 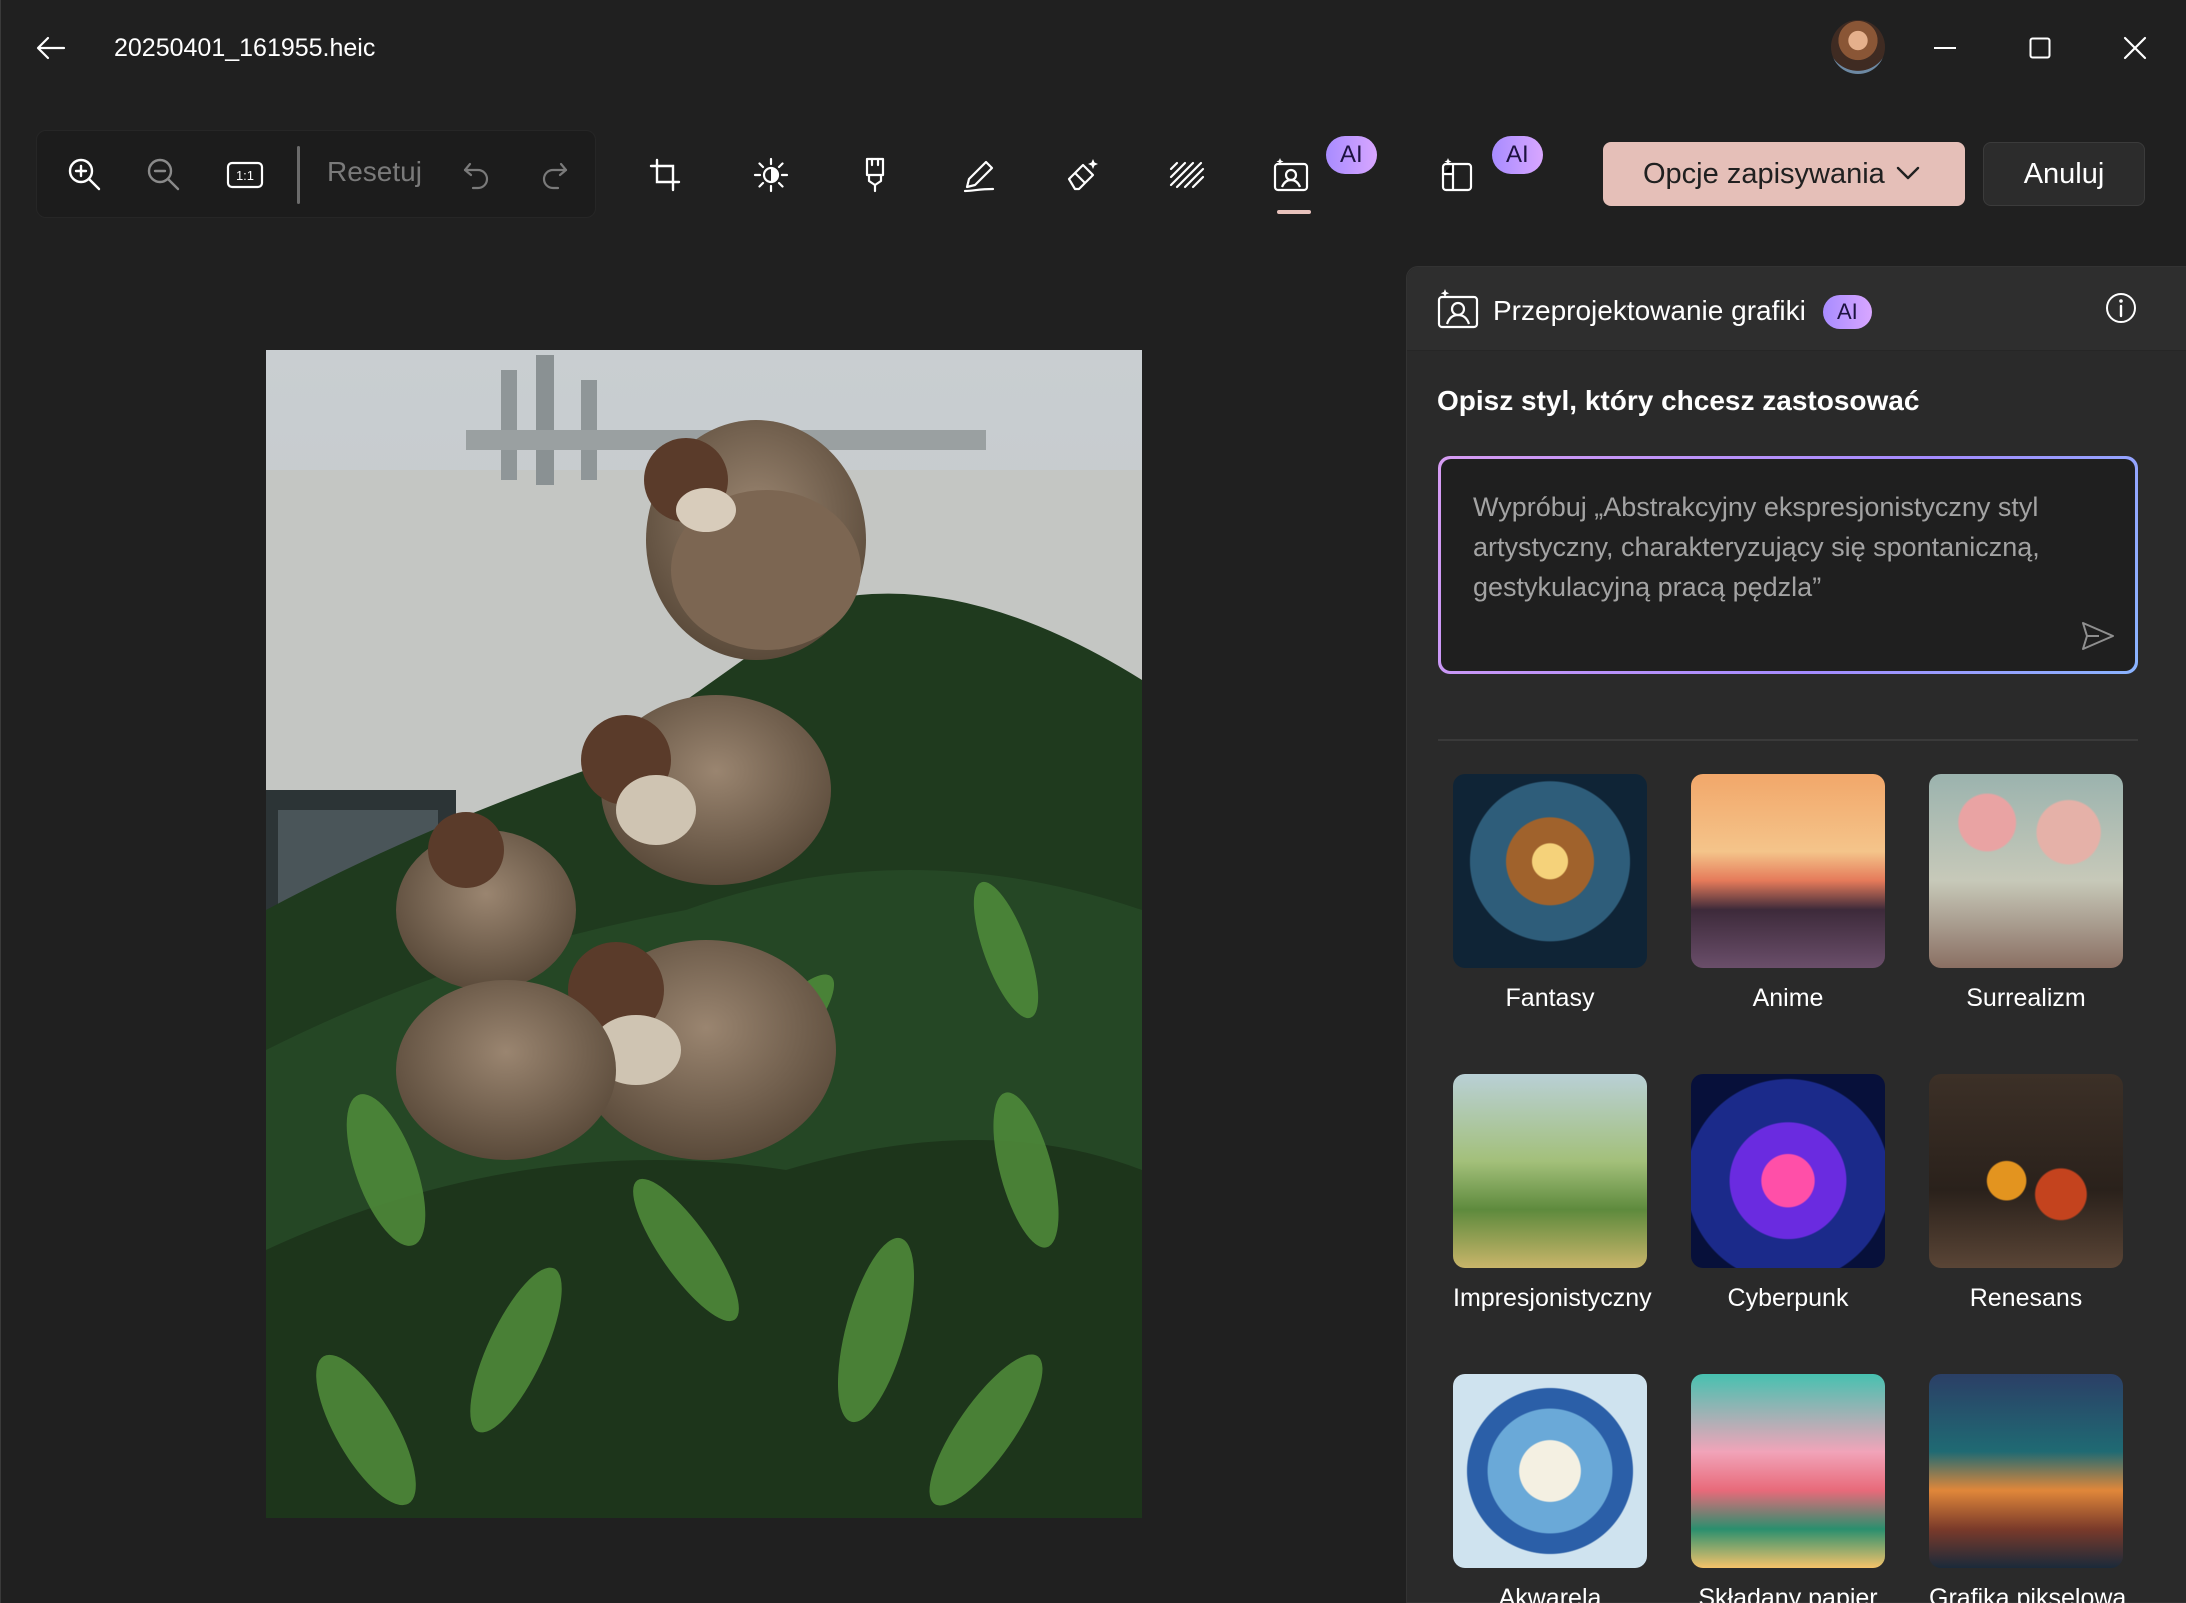 What do you see at coordinates (1788, 998) in the screenshot?
I see `style-label: Anime` at bounding box center [1788, 998].